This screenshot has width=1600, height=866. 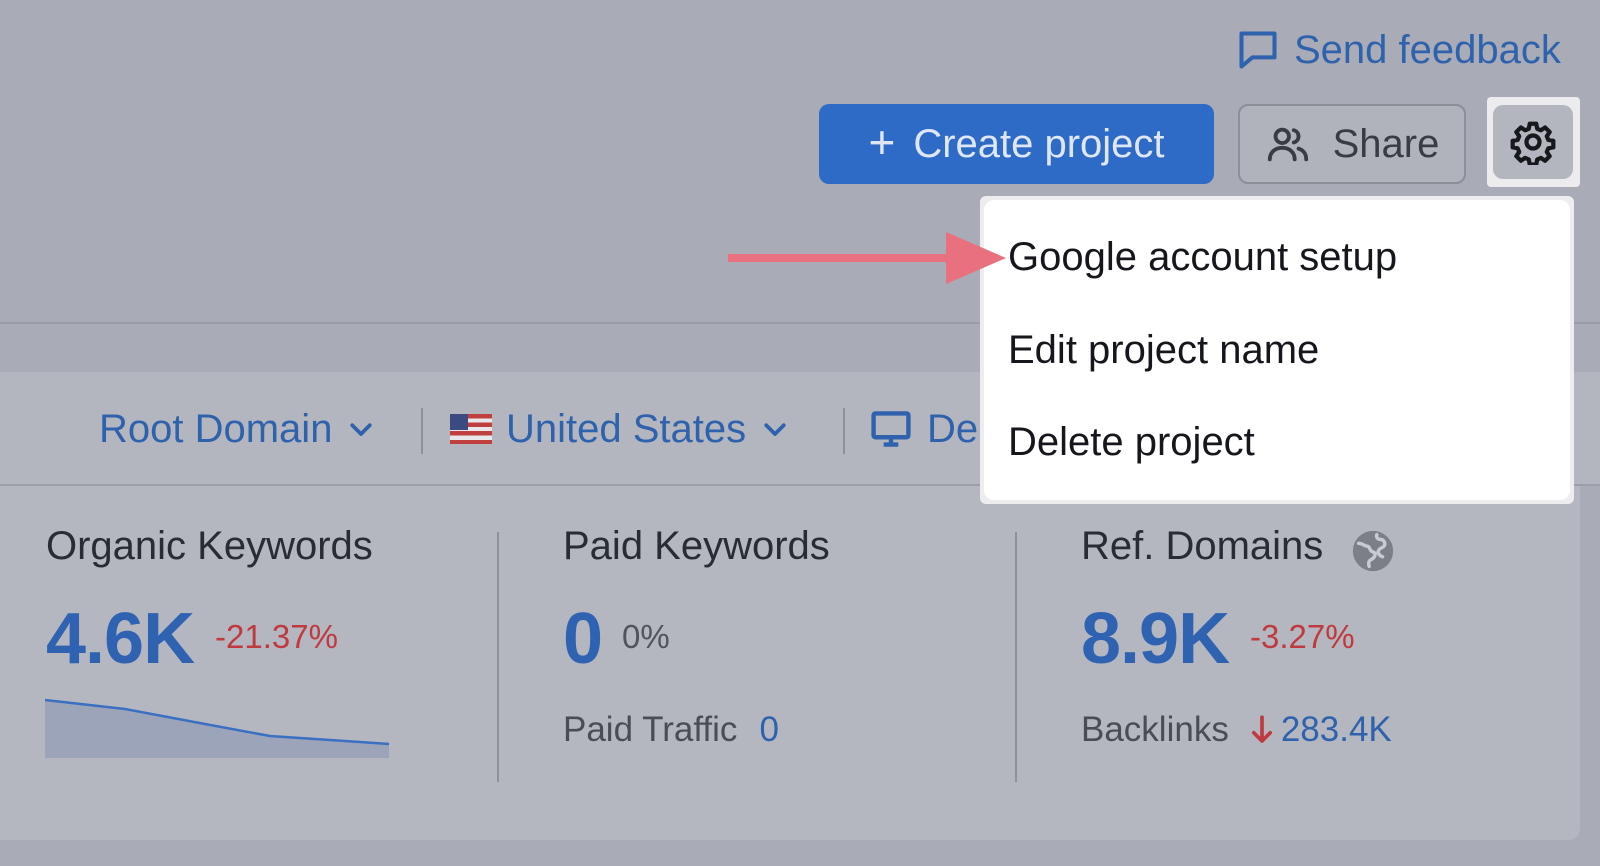 I want to click on organic-trend-sparkline, so click(x=217, y=728).